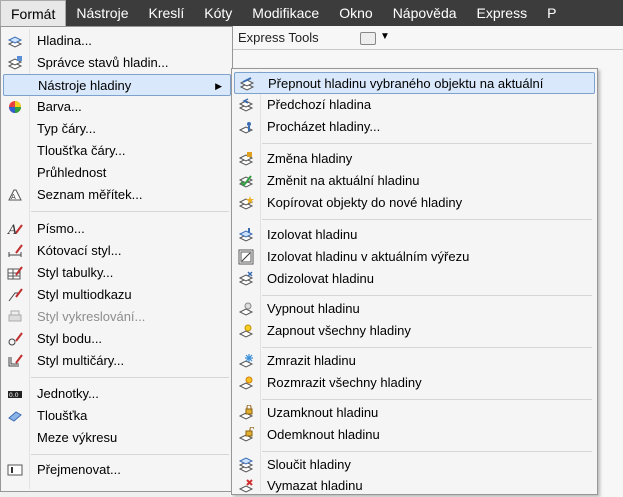 The width and height of the screenshot is (623, 497). I want to click on submenu-item-previous-layer: Předchozí hladina, so click(414, 105).